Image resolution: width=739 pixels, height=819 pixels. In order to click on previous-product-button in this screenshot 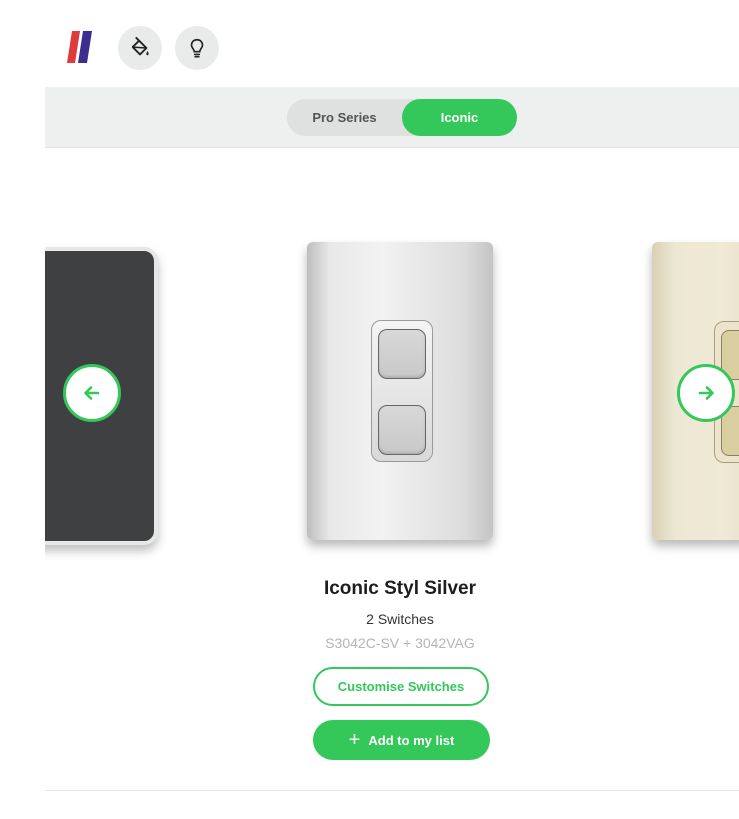, I will do `click(92, 393)`.